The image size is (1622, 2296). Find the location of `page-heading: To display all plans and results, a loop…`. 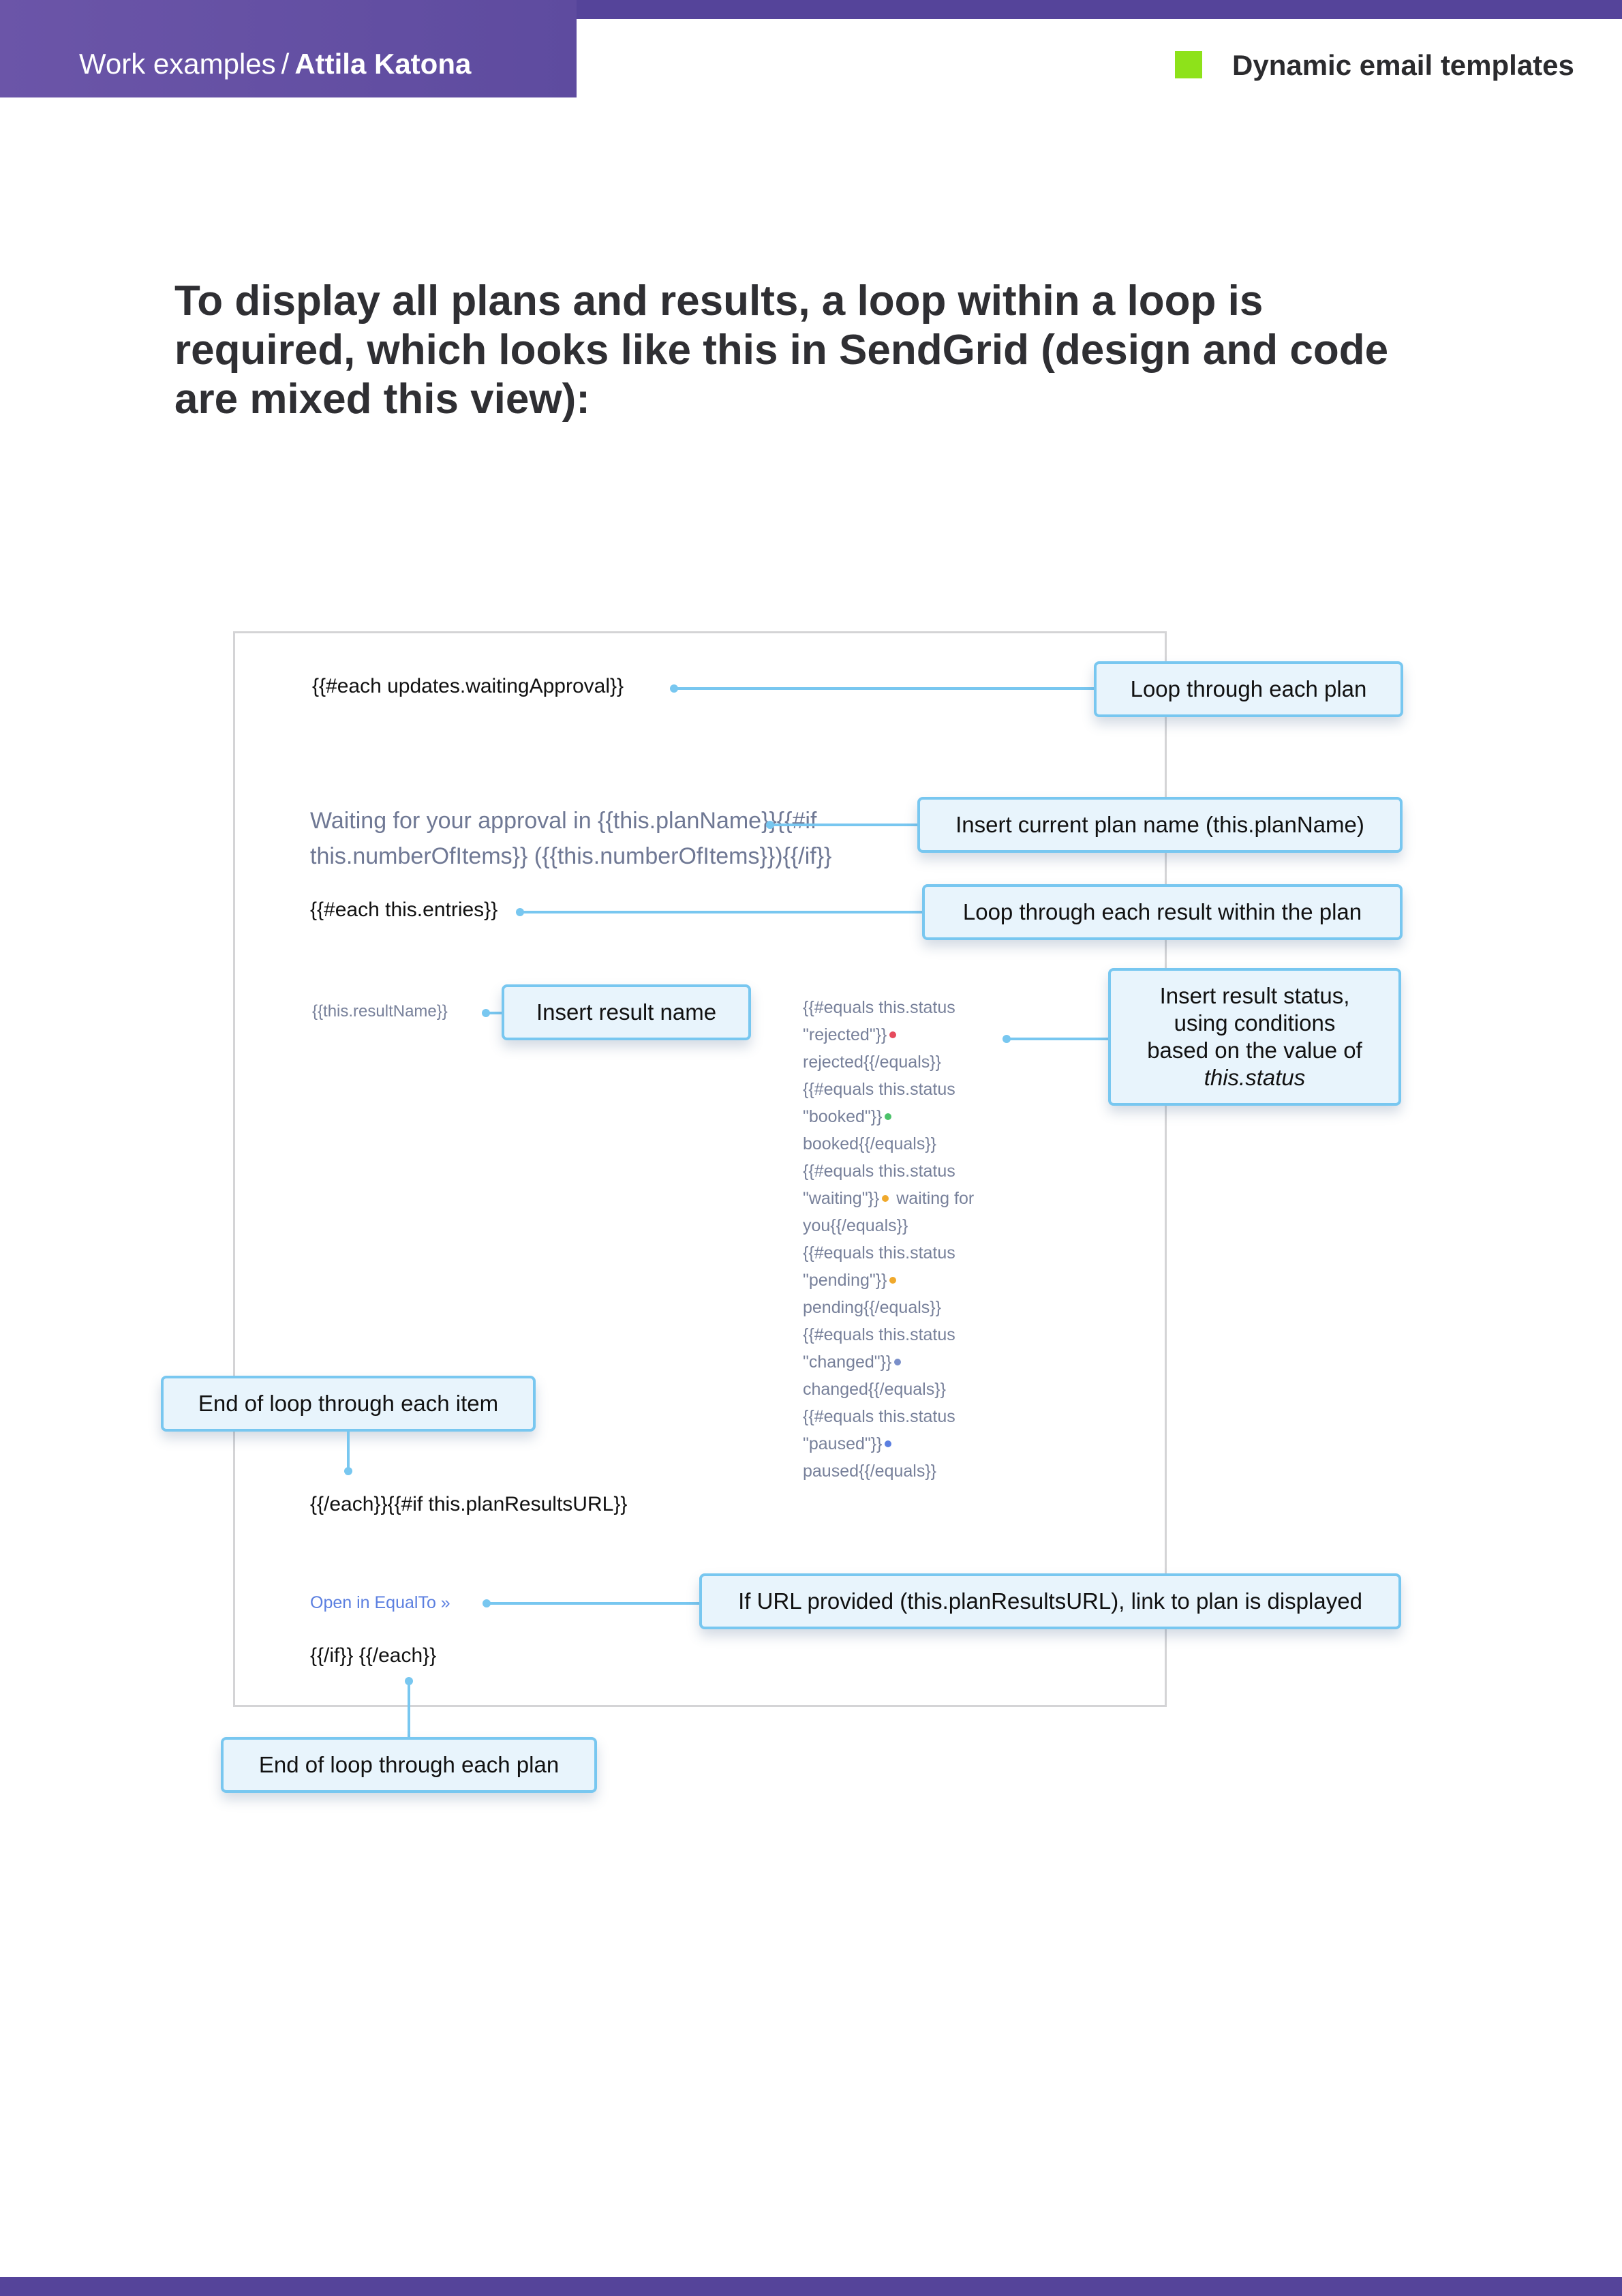

page-heading: To display all plans and results, a loop… is located at coordinates (781, 350).